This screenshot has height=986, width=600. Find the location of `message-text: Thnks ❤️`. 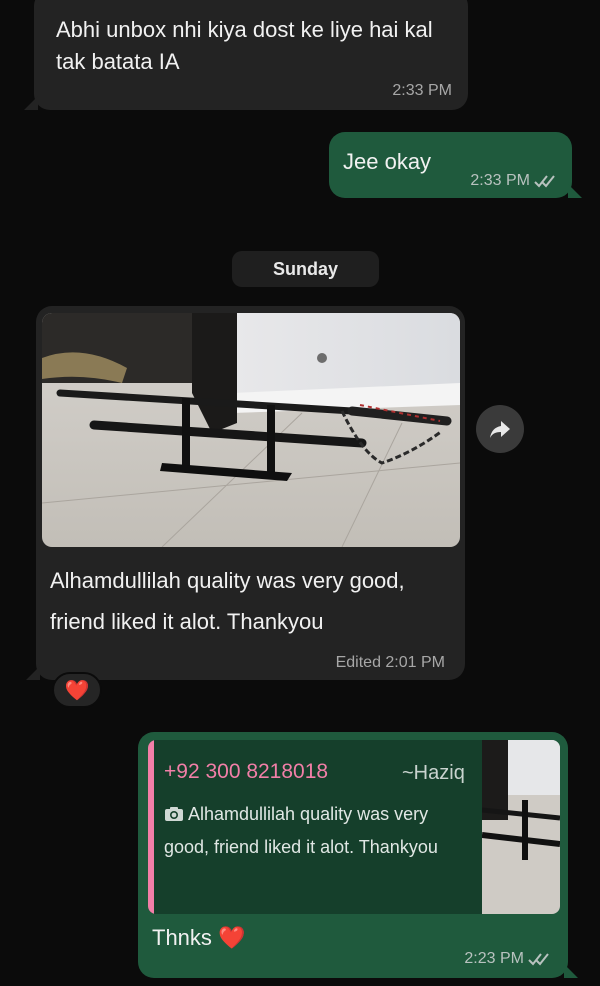

message-text: Thnks ❤️ is located at coordinates (199, 937).